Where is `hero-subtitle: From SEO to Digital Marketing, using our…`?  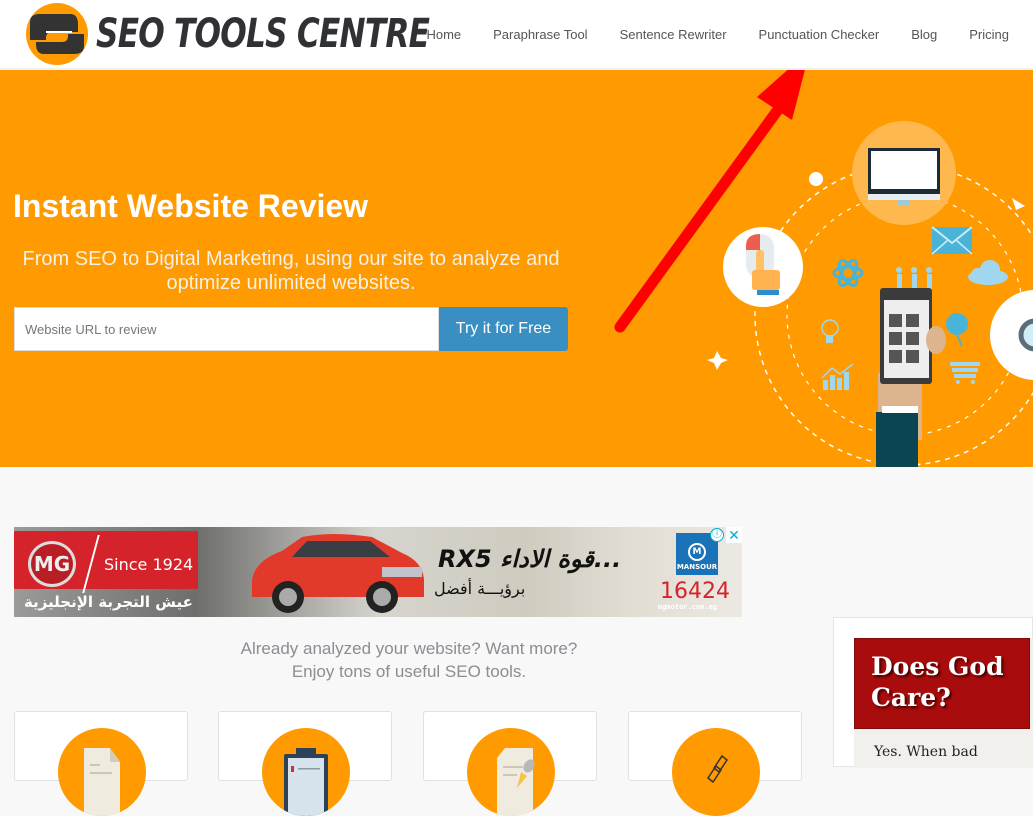
hero-subtitle: From SEO to Digital Marketing, using our… is located at coordinates (291, 271).